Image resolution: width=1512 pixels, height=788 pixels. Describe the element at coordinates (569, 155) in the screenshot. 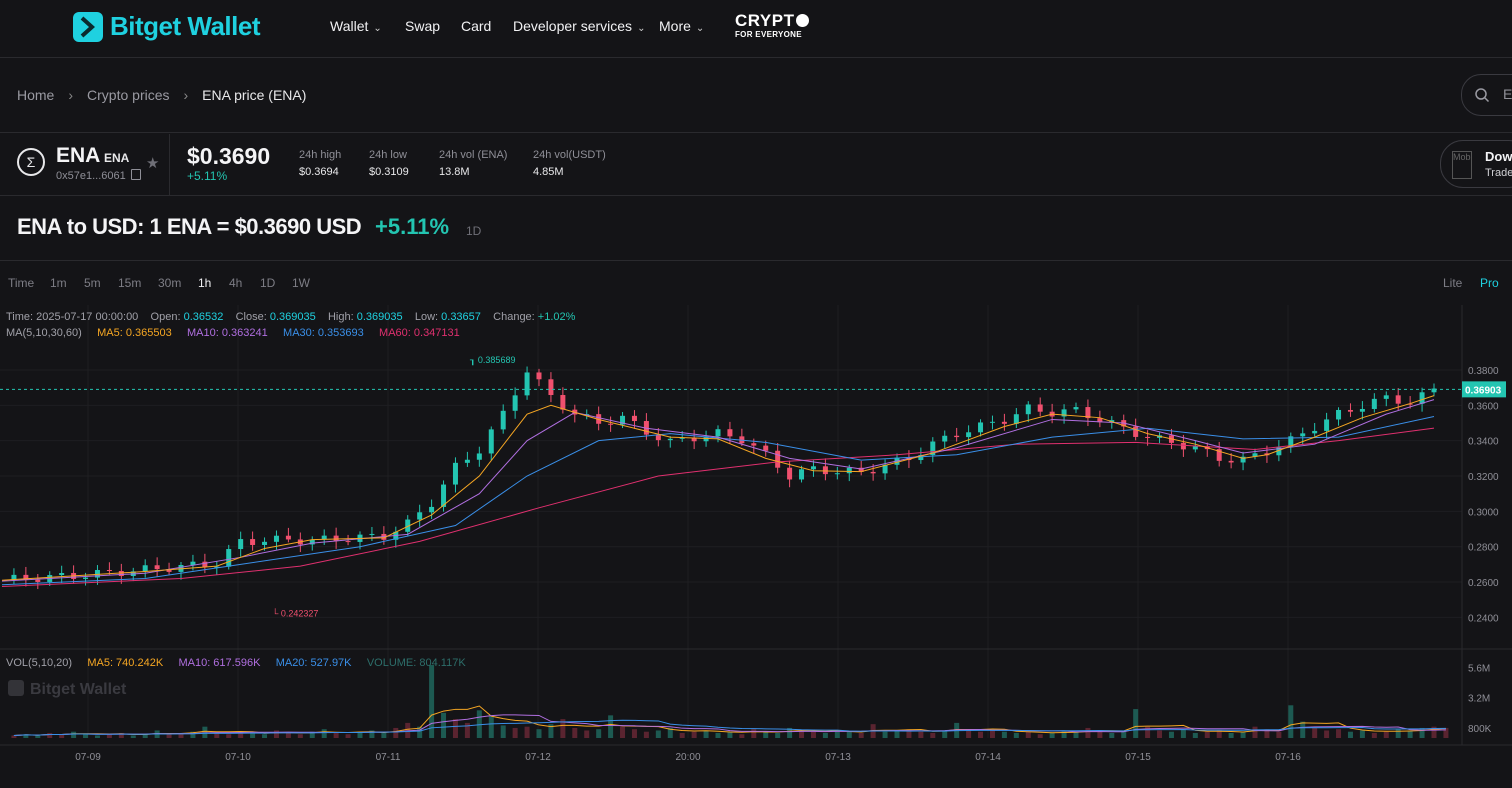

I see `stat-label-24h-vol-usdt: 24h vol(USDT)` at that location.